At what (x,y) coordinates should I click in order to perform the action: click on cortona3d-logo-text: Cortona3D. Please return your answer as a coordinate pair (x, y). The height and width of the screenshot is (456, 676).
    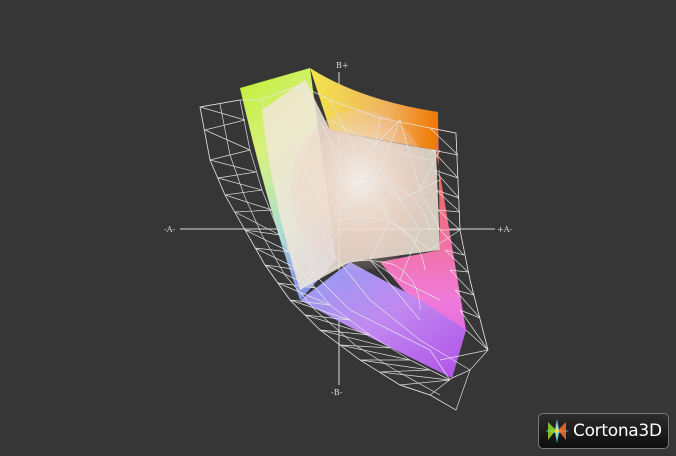
    Looking at the image, I should click on (617, 431).